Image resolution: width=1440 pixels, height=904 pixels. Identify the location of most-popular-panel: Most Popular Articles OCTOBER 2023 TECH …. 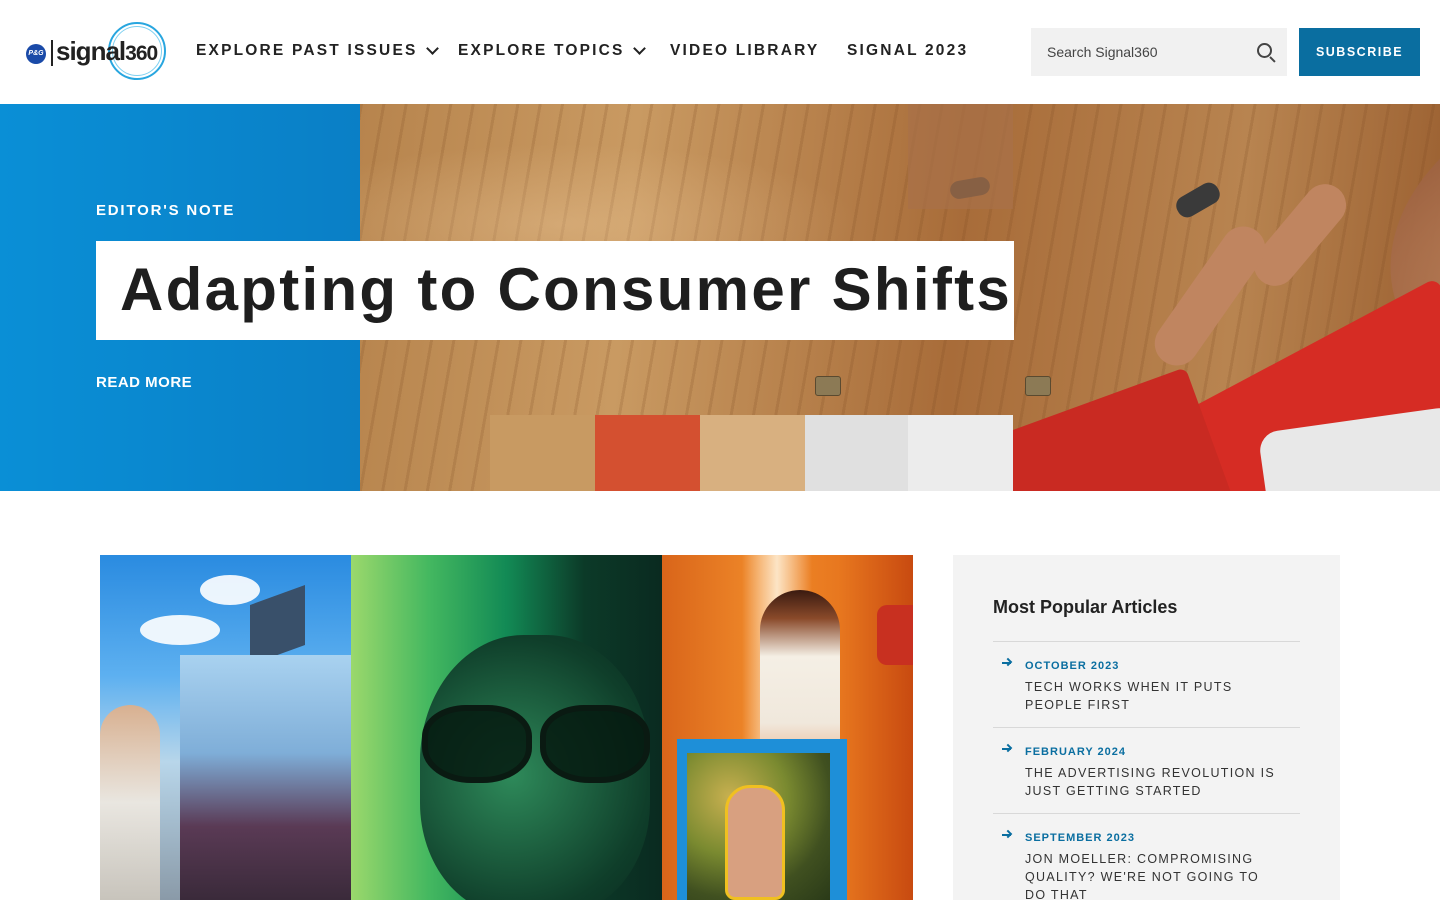
(1146, 728).